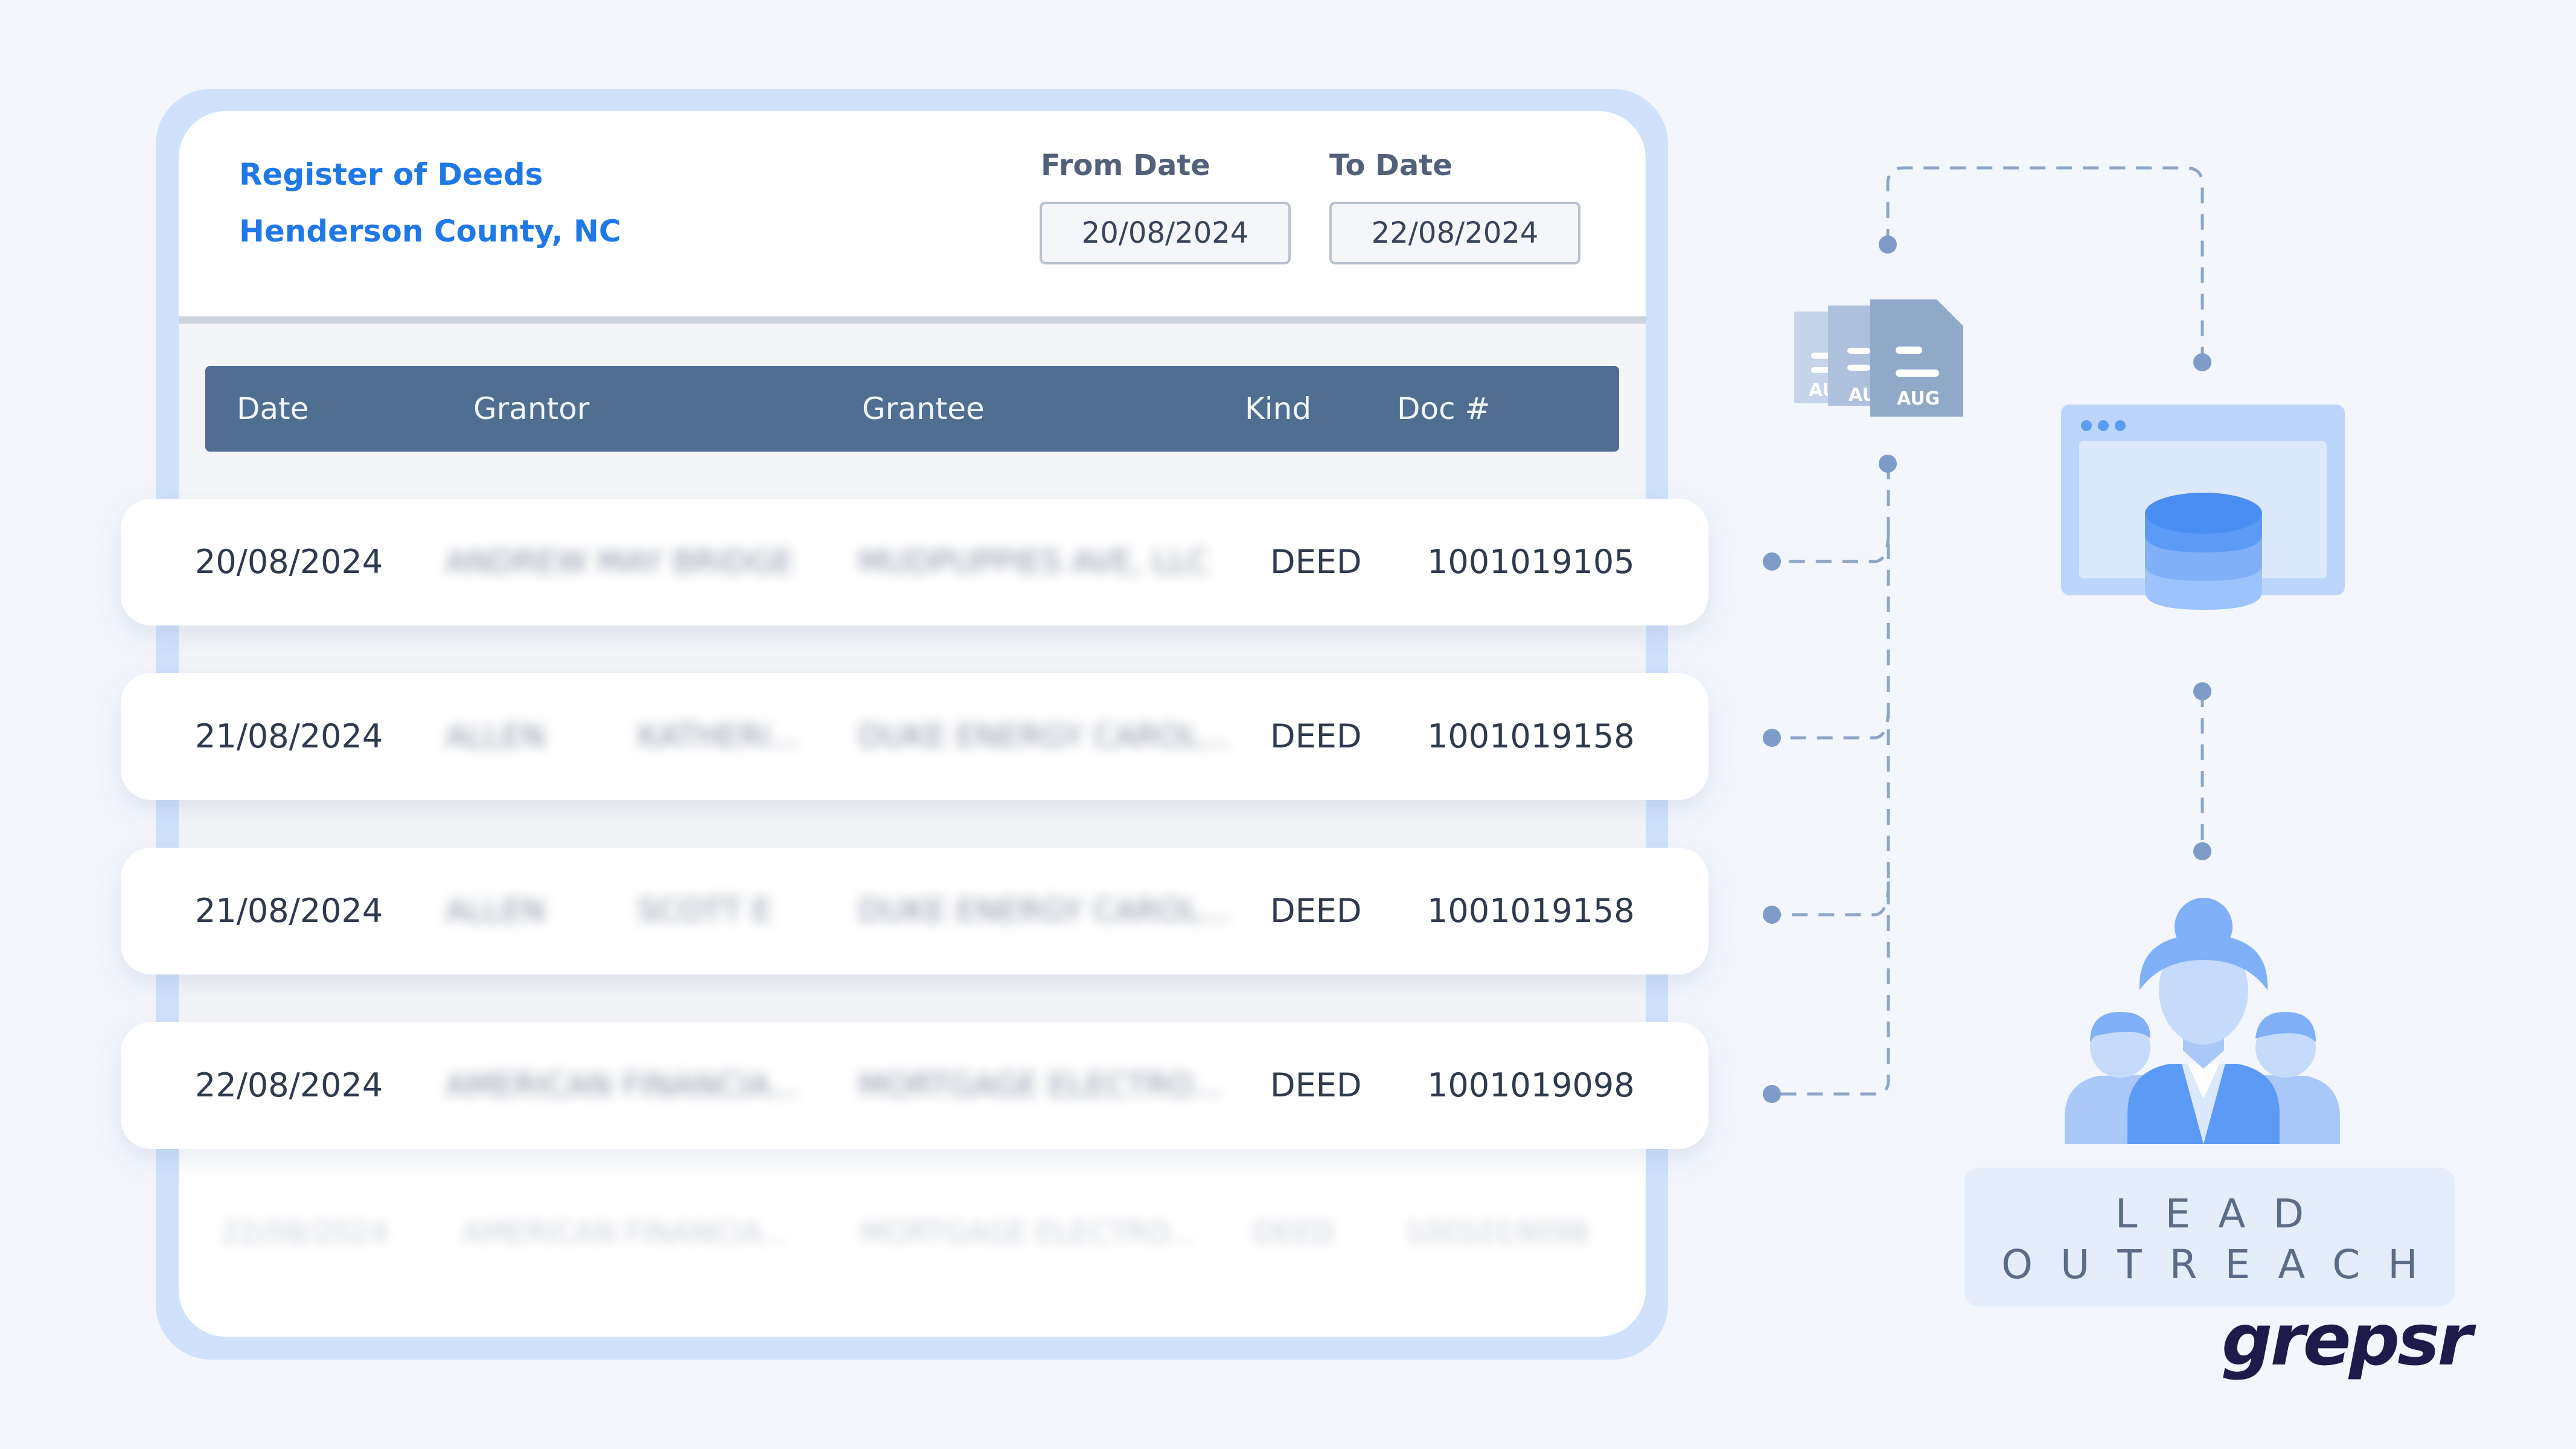 The height and width of the screenshot is (1449, 2576). I want to click on team-icon, so click(2203, 1021).